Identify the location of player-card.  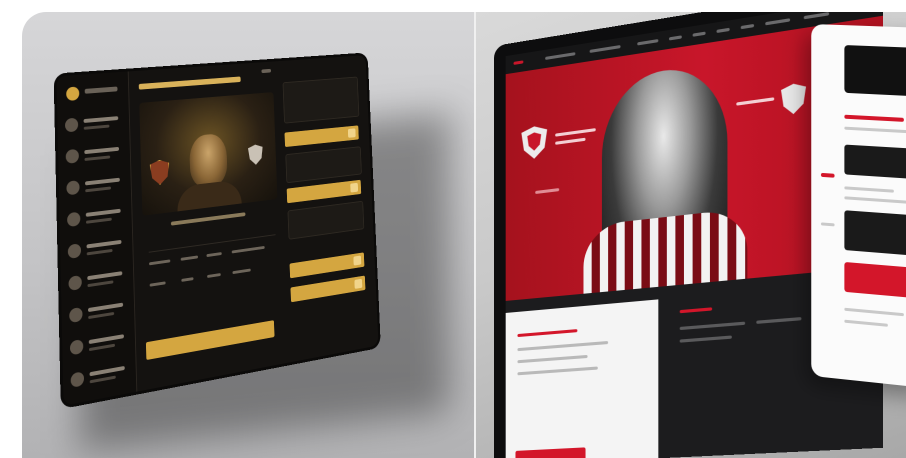
(208, 154).